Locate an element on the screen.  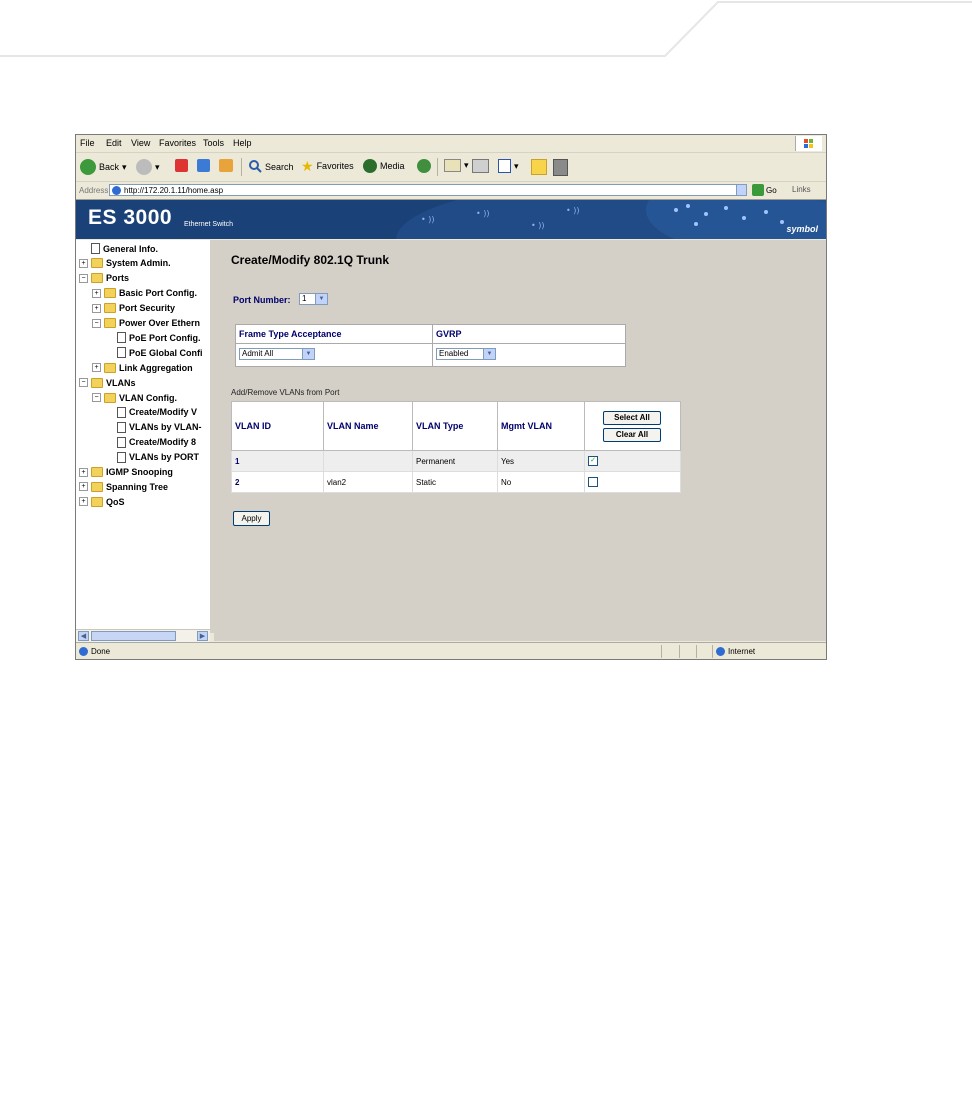
messenger-button is located at coordinates (560, 167).